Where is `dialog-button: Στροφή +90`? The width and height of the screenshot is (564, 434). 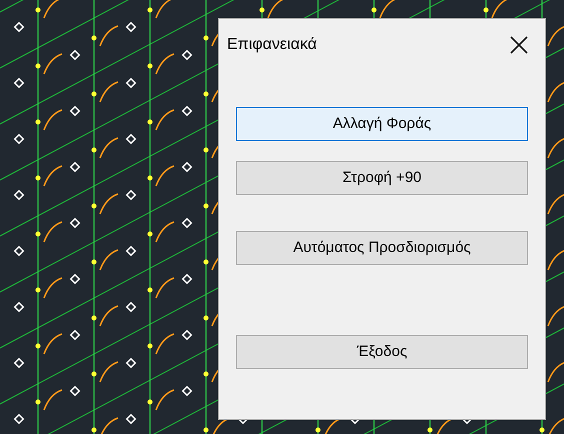
dialog-button: Στροφή +90 is located at coordinates (382, 178).